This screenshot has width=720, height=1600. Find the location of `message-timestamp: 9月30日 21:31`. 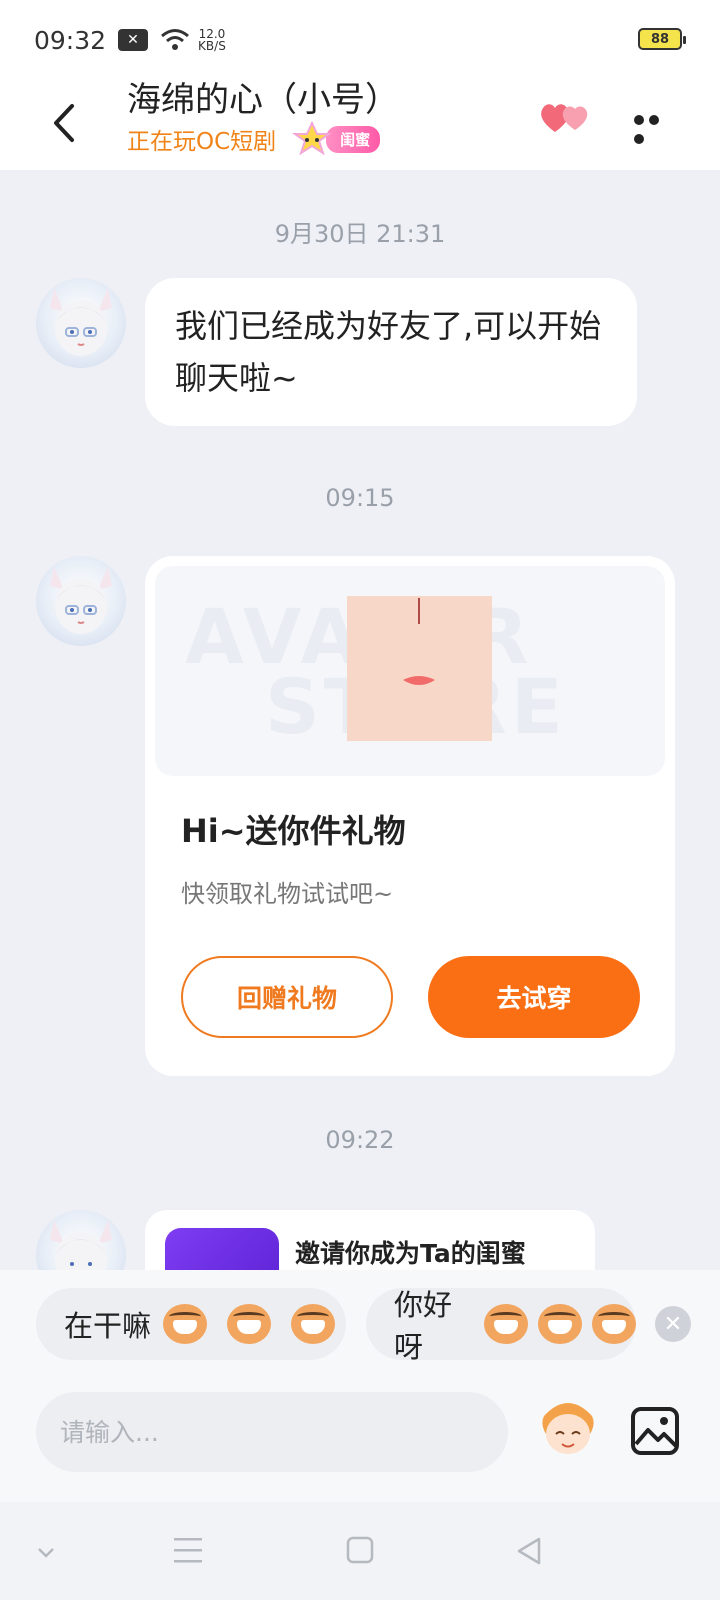

message-timestamp: 9月30日 21:31 is located at coordinates (360, 234).